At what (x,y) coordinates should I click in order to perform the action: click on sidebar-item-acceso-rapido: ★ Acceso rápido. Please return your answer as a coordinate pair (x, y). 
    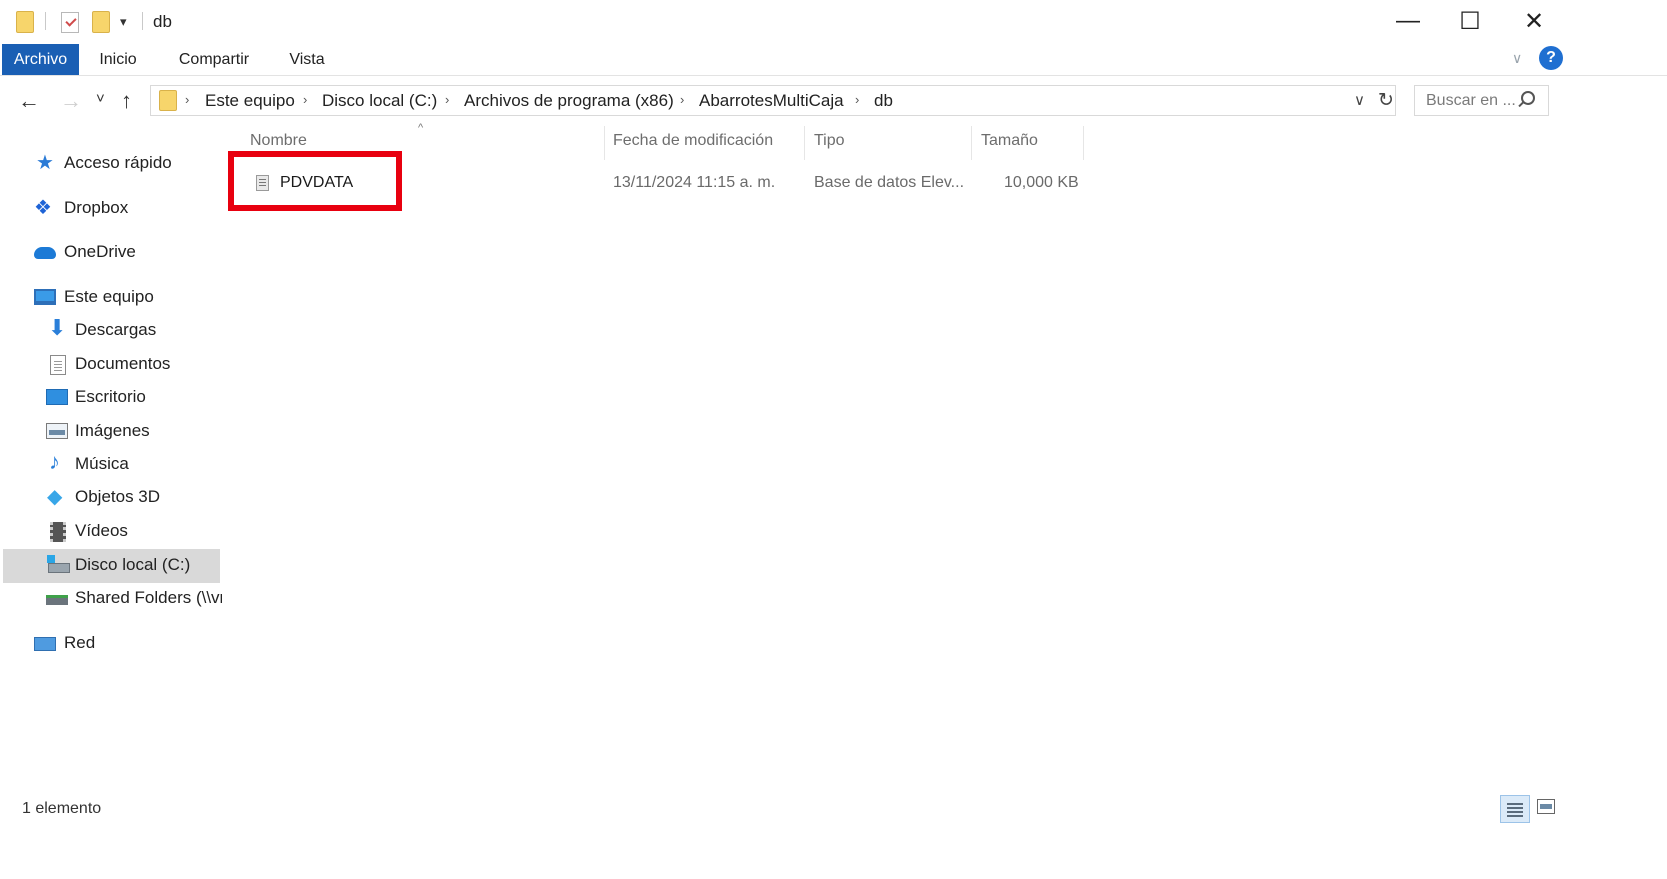
    Looking at the image, I should click on (111, 164).